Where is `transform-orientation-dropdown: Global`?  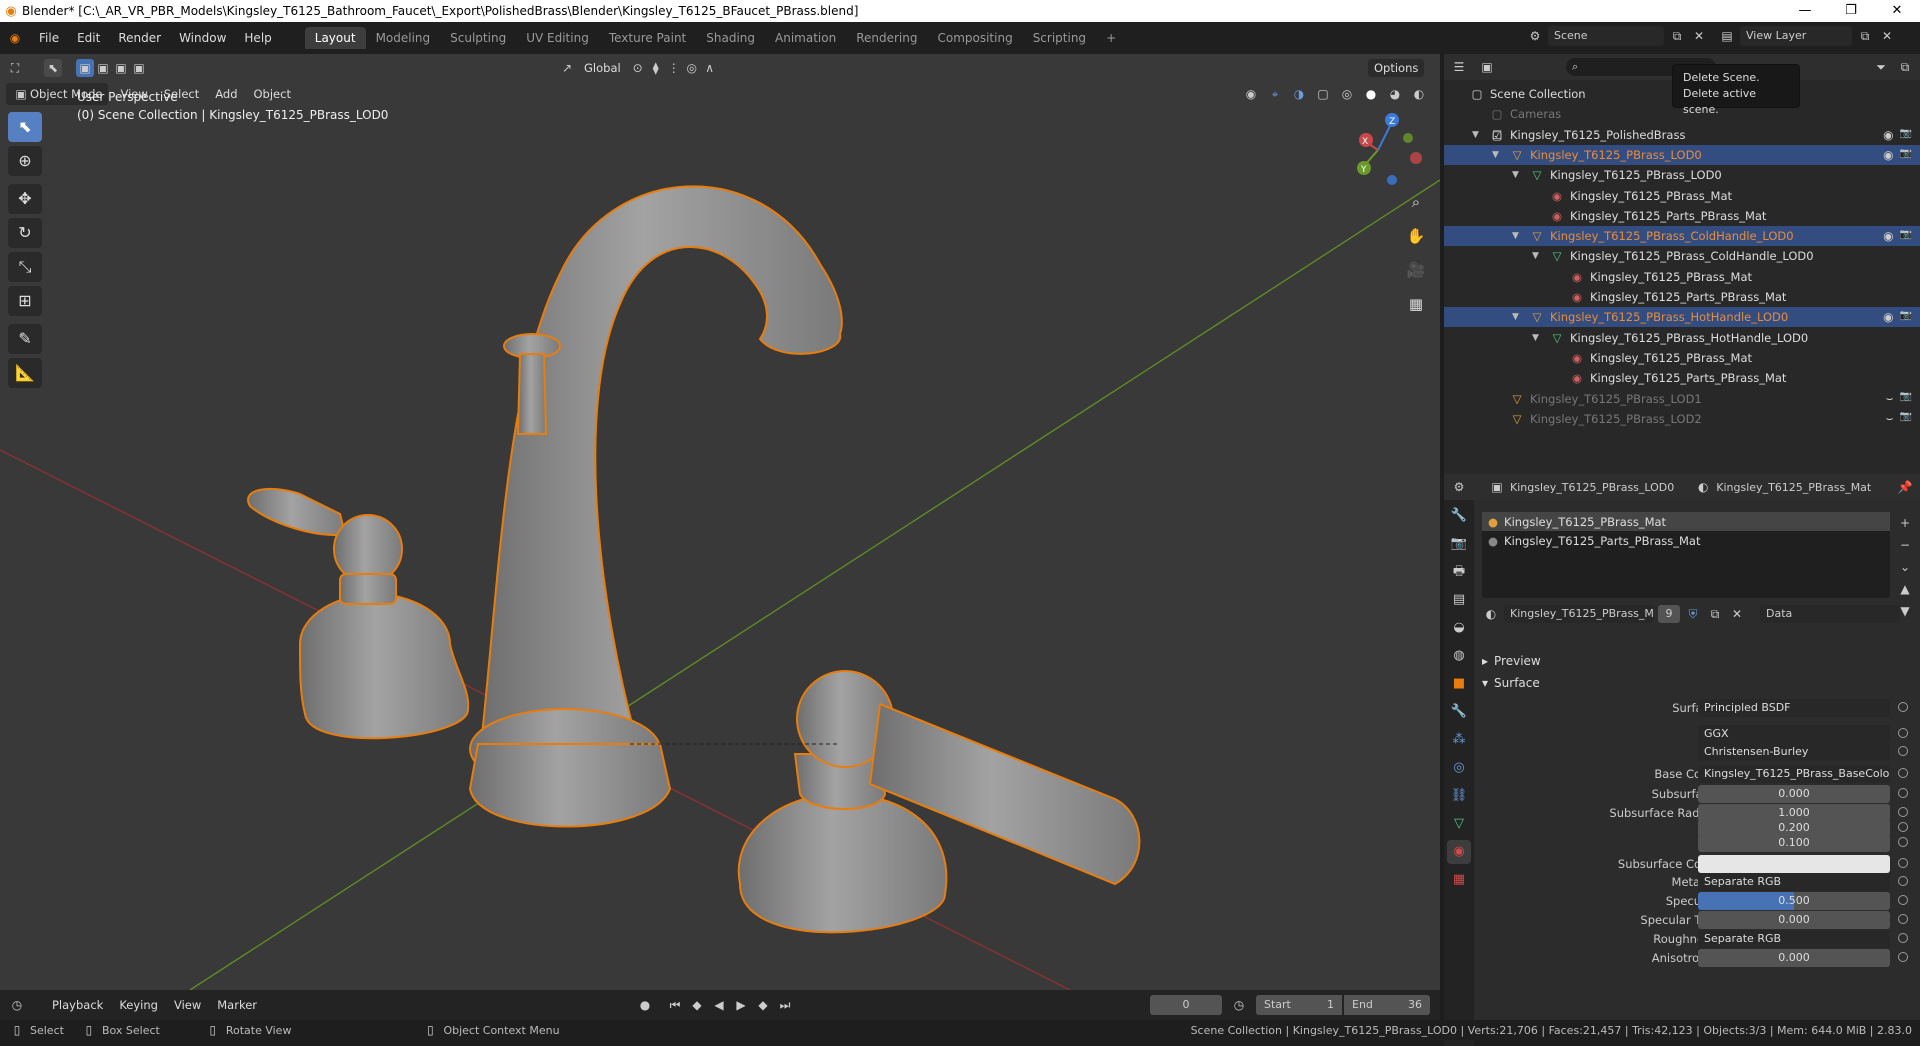 transform-orientation-dropdown: Global is located at coordinates (602, 68).